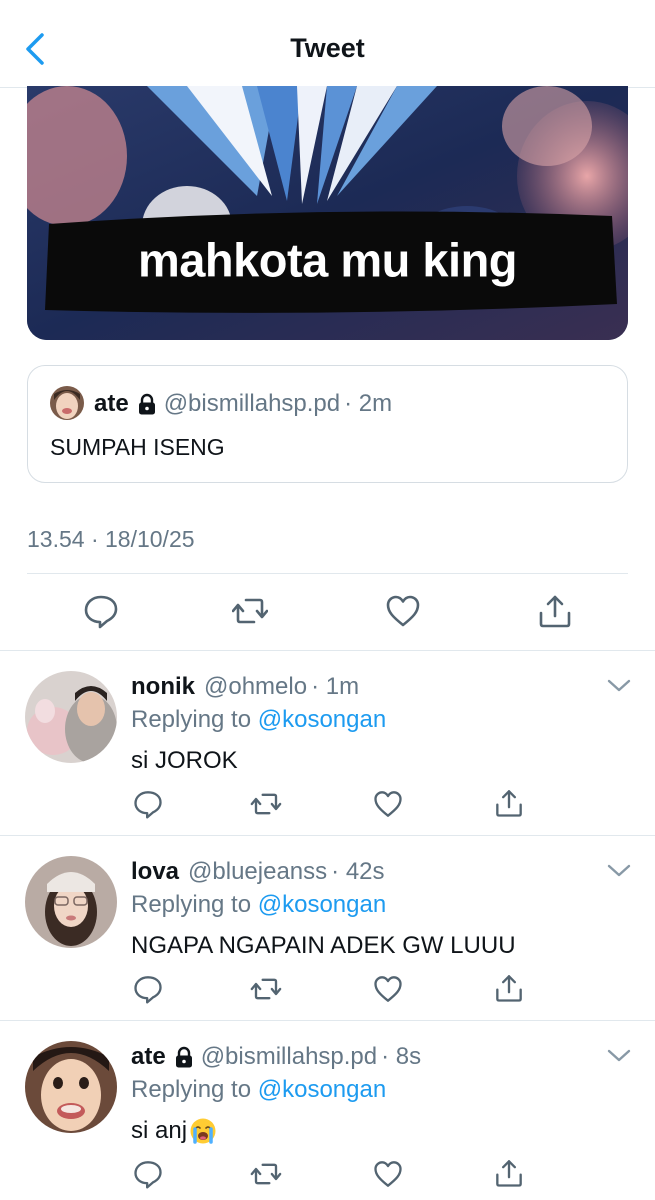 This screenshot has width=655, height=1200. I want to click on username: @ohmelo, so click(256, 686).